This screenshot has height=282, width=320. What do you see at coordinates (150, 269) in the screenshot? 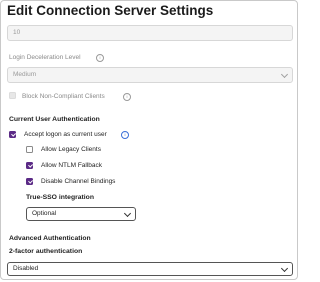
I see `two-factor-select: Disabled` at bounding box center [150, 269].